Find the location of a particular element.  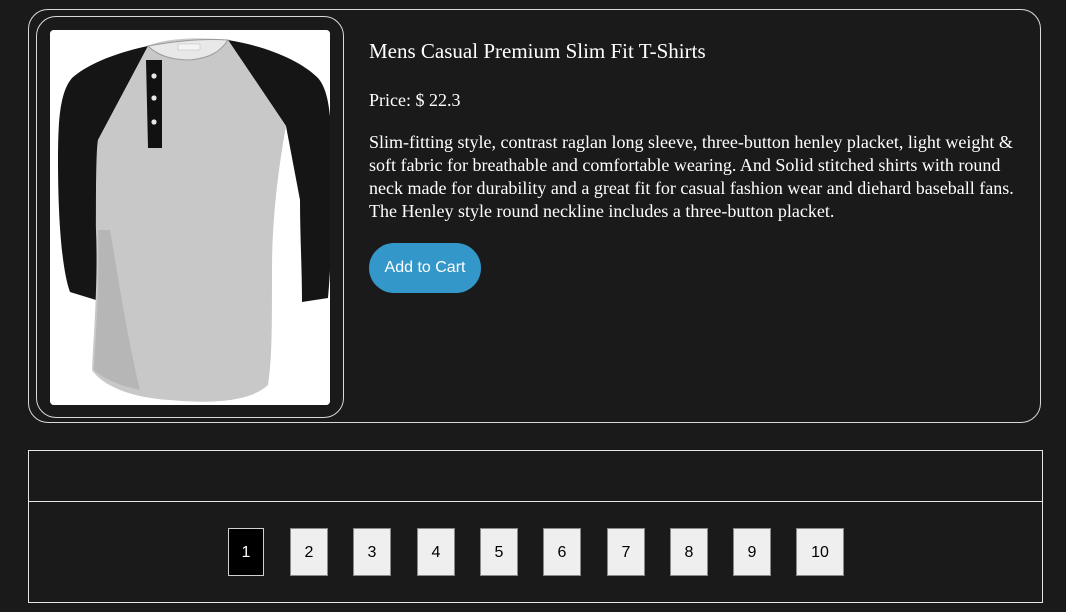

product-title: Mens Casual Premium Slim Fit T-Shirts is located at coordinates (537, 51).